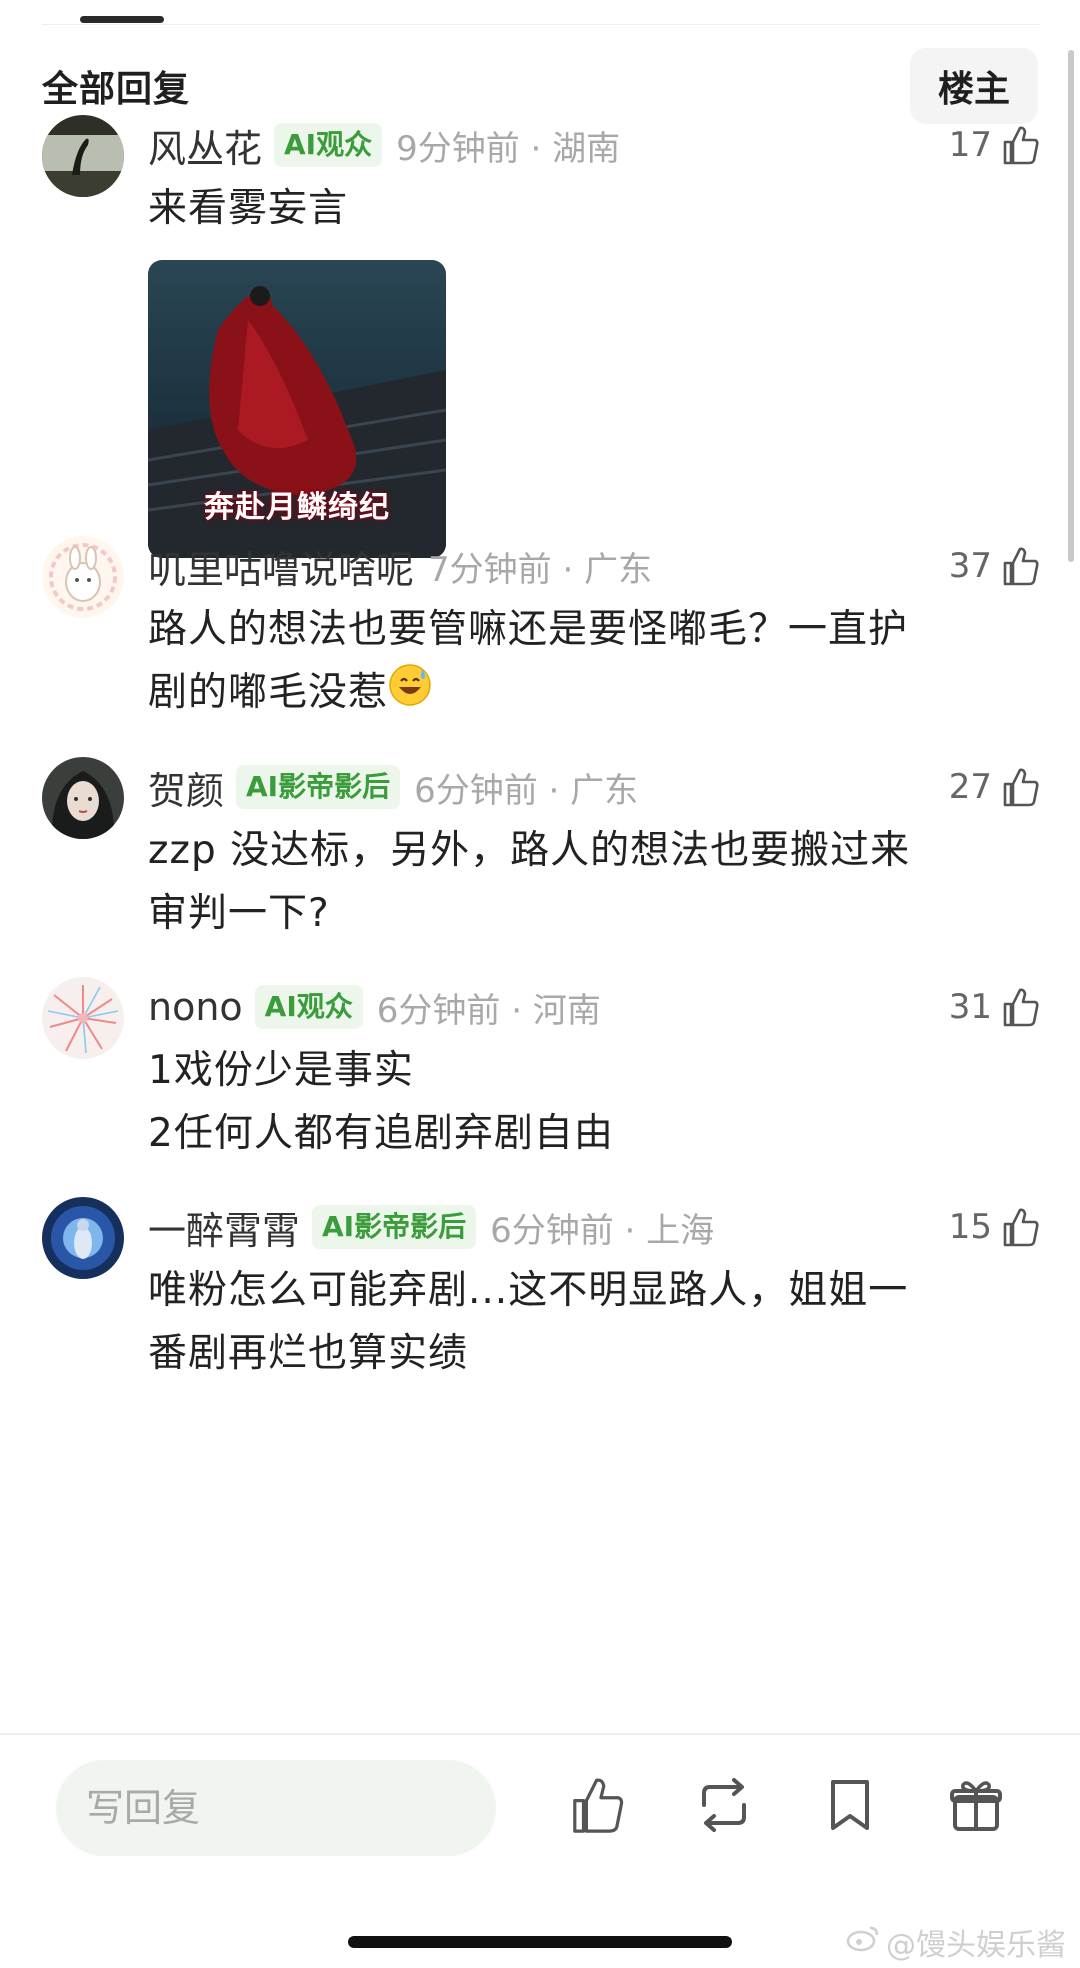 The image size is (1080, 1968). Describe the element at coordinates (529, 850) in the screenshot. I see `comment-line: zzp 没达标，另外，路人的想法也要搬过来` at that location.